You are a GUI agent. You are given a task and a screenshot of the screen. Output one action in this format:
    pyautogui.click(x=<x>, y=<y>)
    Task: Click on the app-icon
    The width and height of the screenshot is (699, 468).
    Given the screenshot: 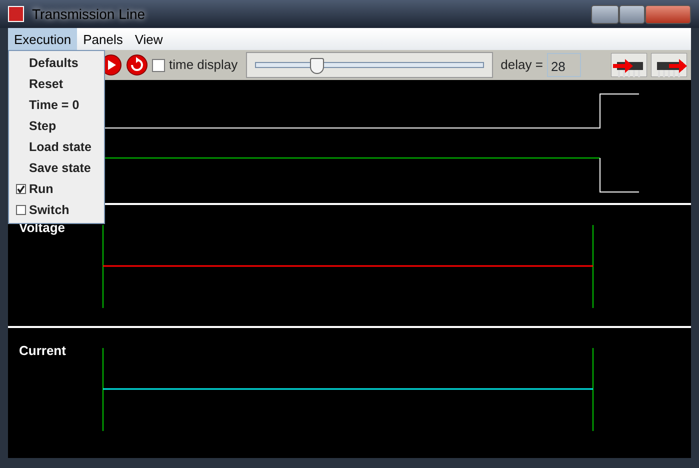 What is the action you would take?
    pyautogui.click(x=16, y=14)
    